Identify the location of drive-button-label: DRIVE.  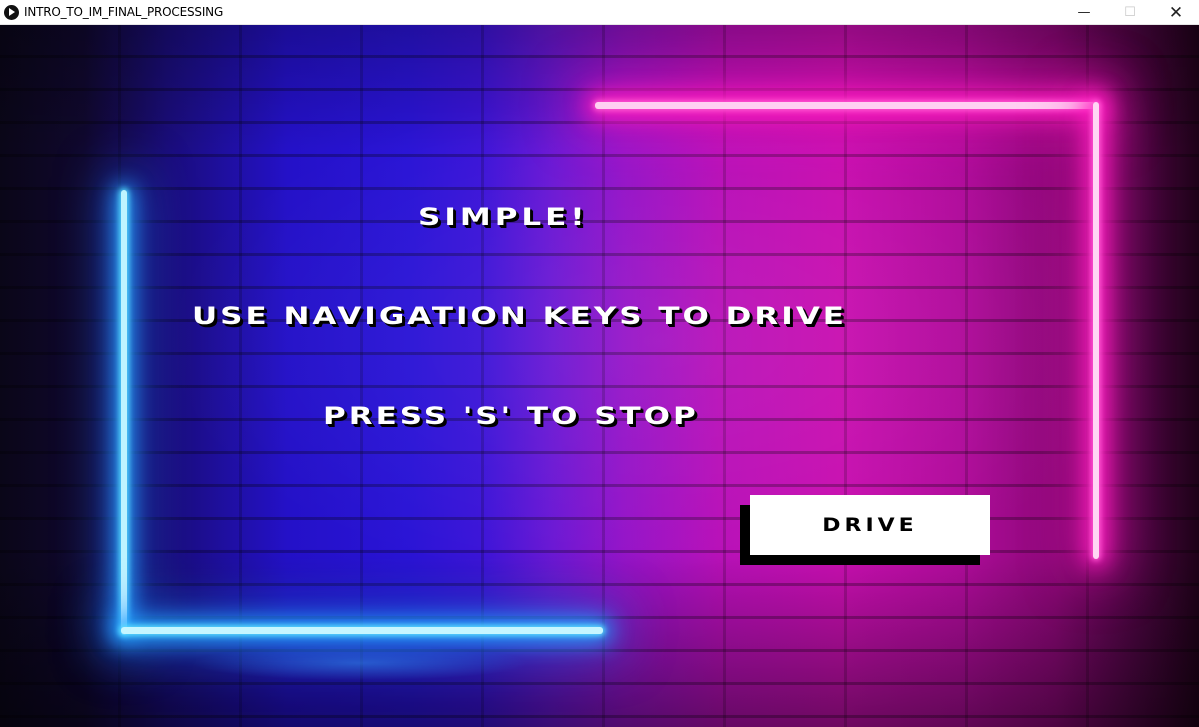
(870, 525).